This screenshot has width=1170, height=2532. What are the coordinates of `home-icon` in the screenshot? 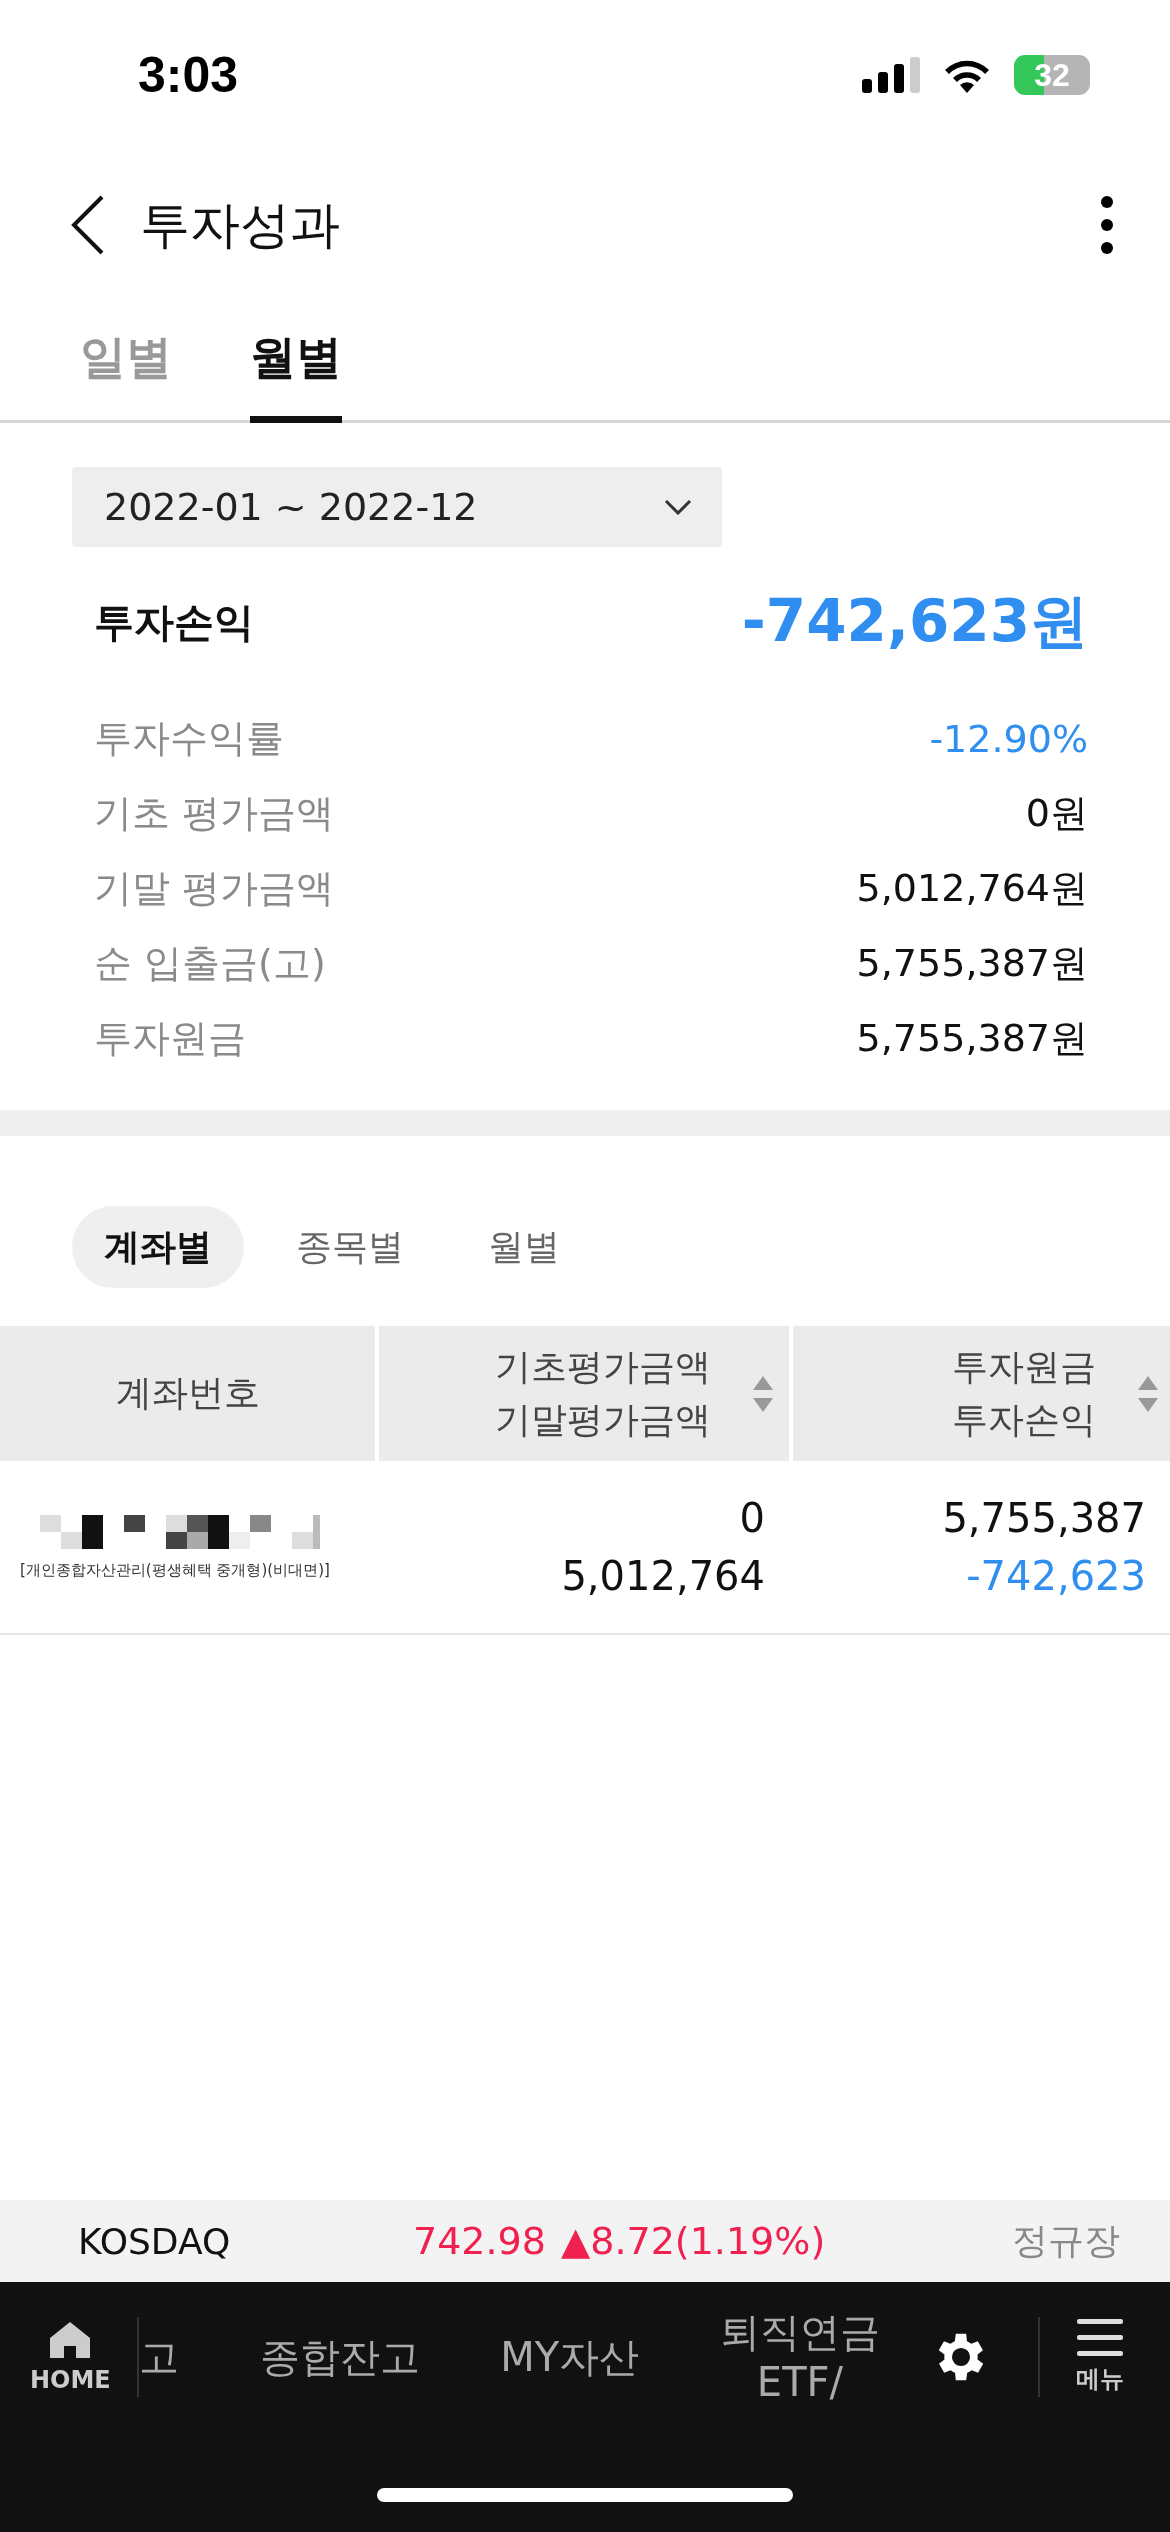 It's located at (70, 2340).